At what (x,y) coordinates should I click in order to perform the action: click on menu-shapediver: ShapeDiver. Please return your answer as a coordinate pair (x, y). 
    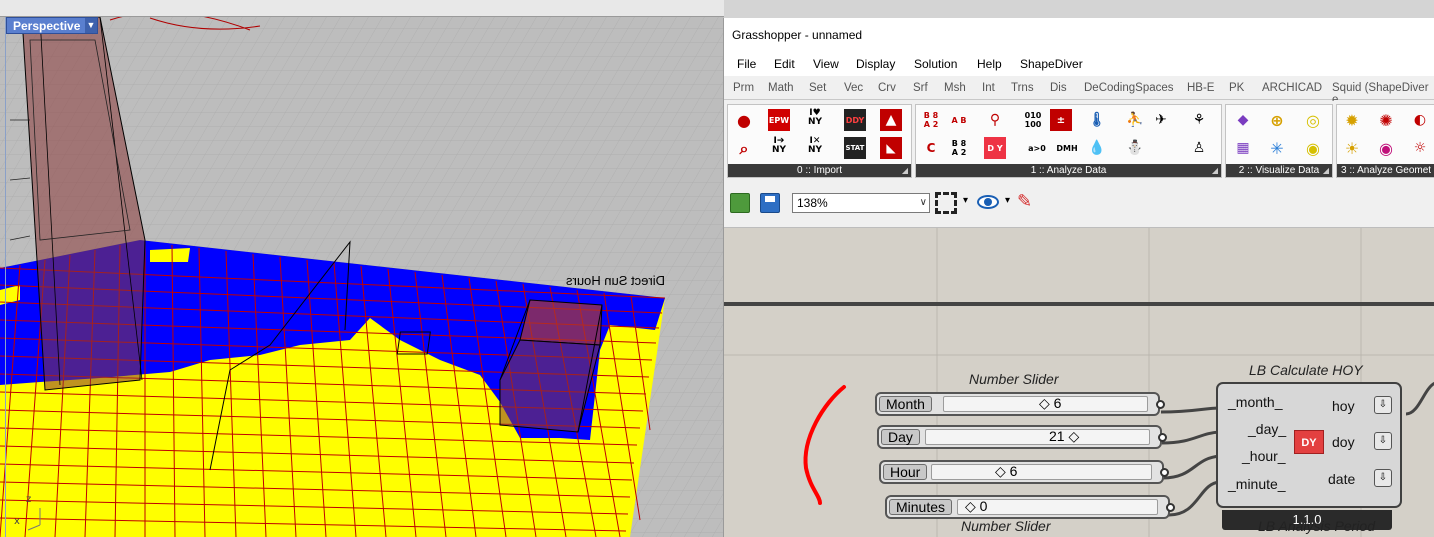
    Looking at the image, I should click on (1051, 64).